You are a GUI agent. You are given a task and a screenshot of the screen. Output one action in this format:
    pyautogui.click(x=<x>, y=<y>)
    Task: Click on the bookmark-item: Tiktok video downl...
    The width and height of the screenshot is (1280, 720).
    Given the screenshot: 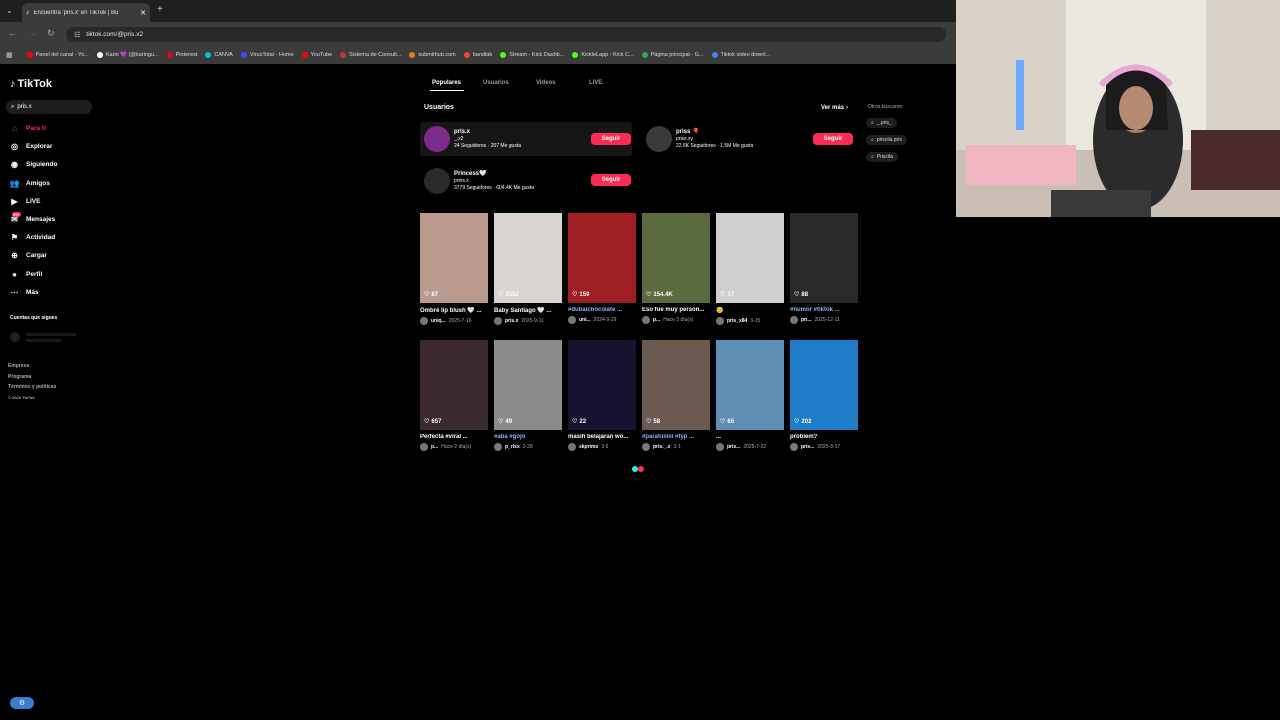 What is the action you would take?
    pyautogui.click(x=740, y=55)
    